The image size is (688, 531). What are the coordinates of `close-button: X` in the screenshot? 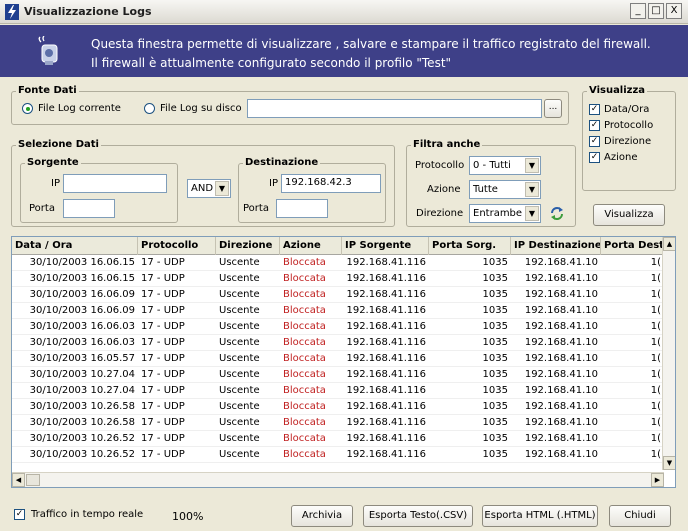 It's located at (674, 11).